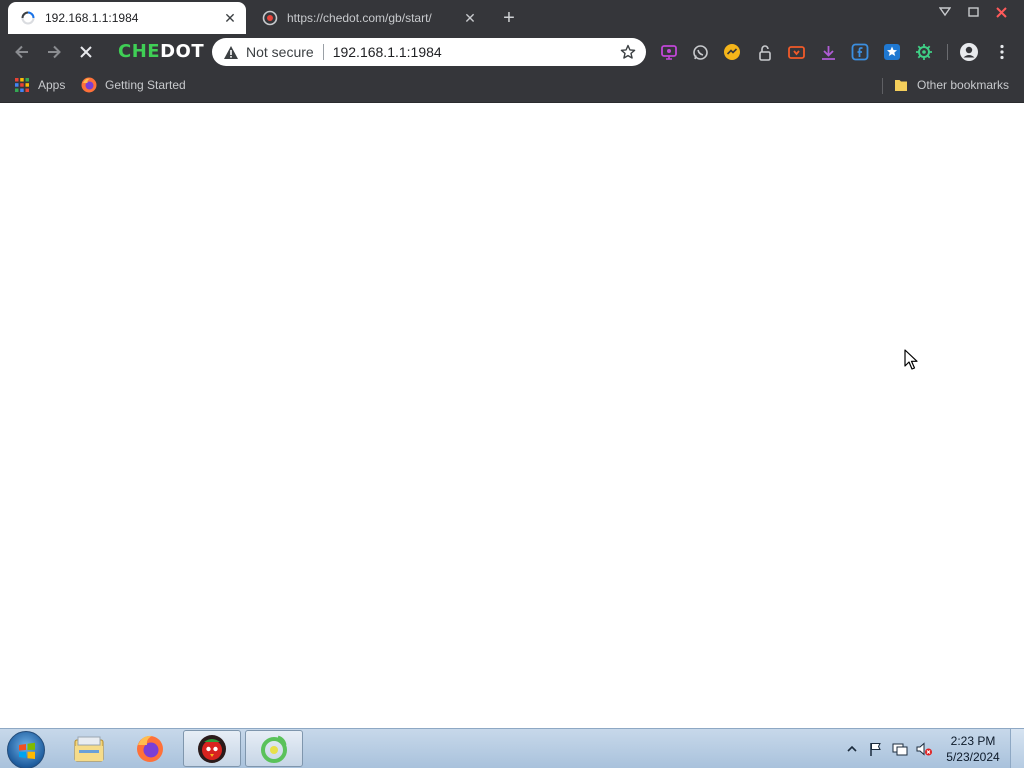  I want to click on tab-title: https://chedot.com/gb/start/, so click(359, 18).